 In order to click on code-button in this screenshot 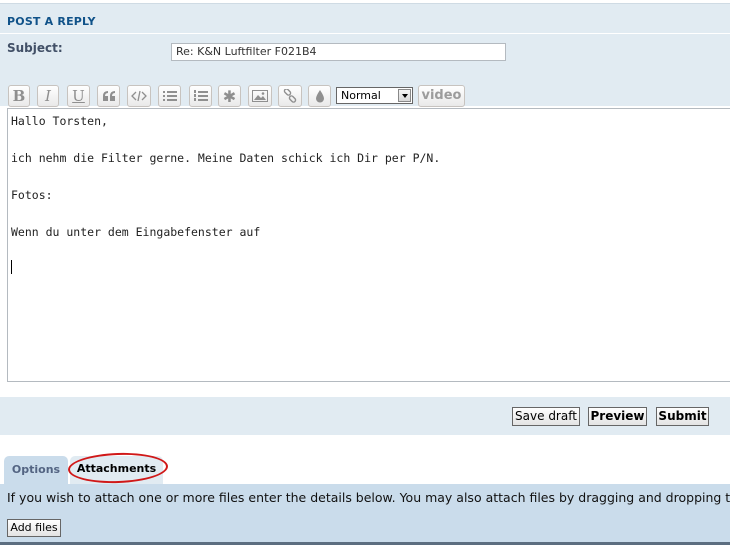, I will do `click(139, 96)`.